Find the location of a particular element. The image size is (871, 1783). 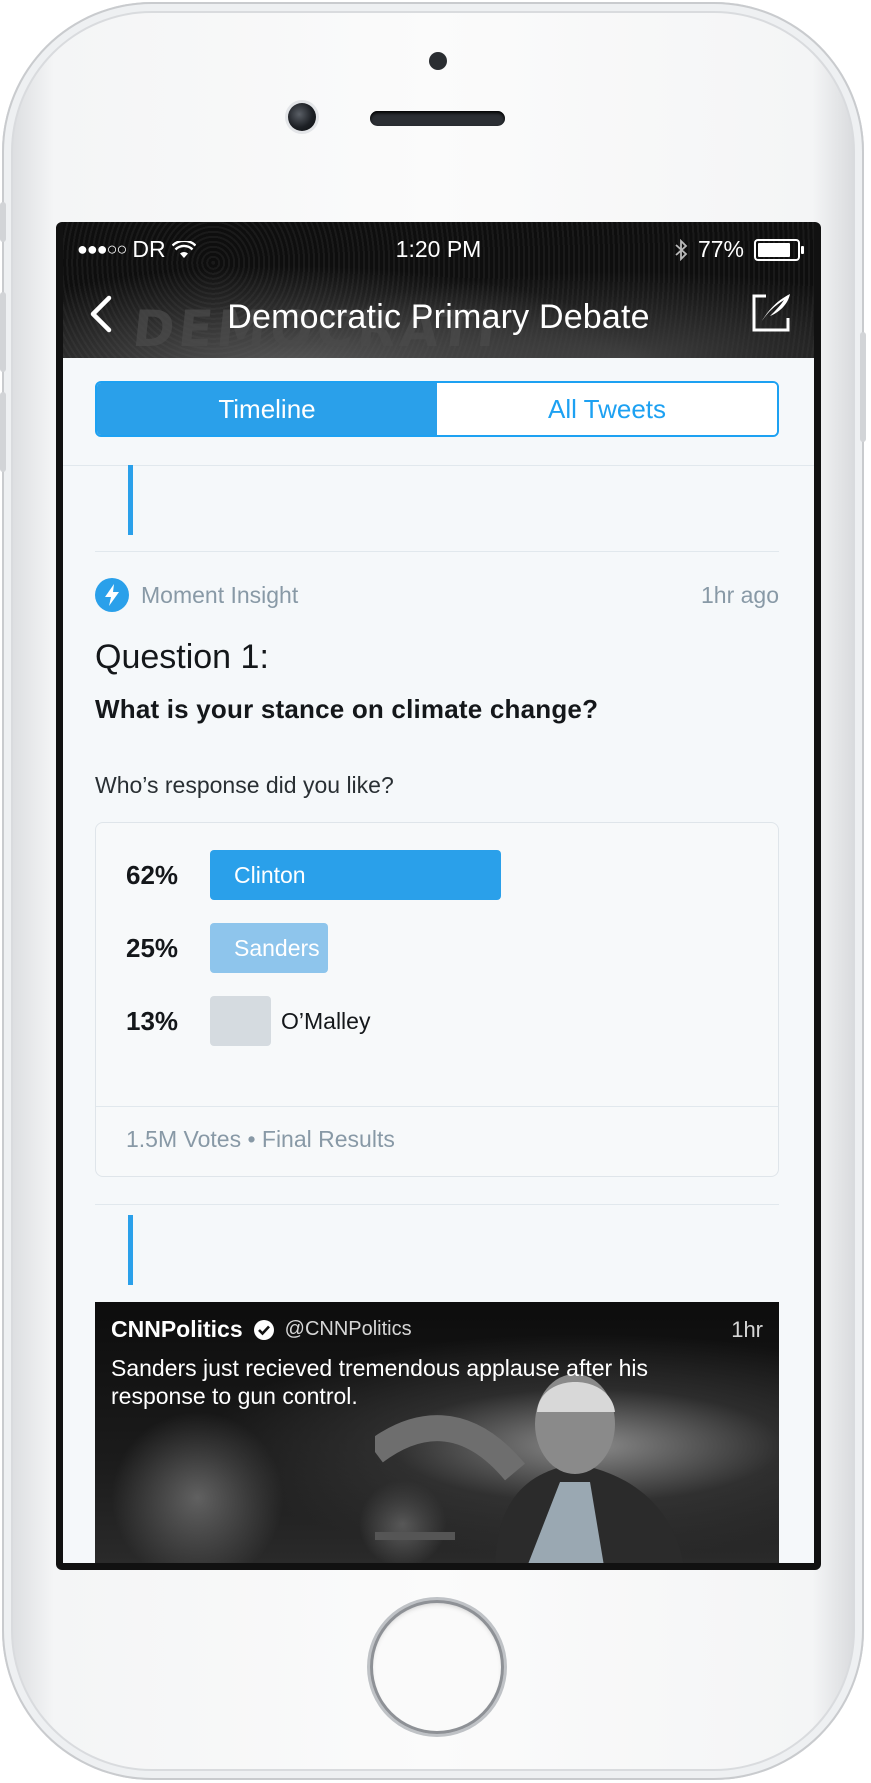

poll-percent: 13% is located at coordinates (152, 1020).